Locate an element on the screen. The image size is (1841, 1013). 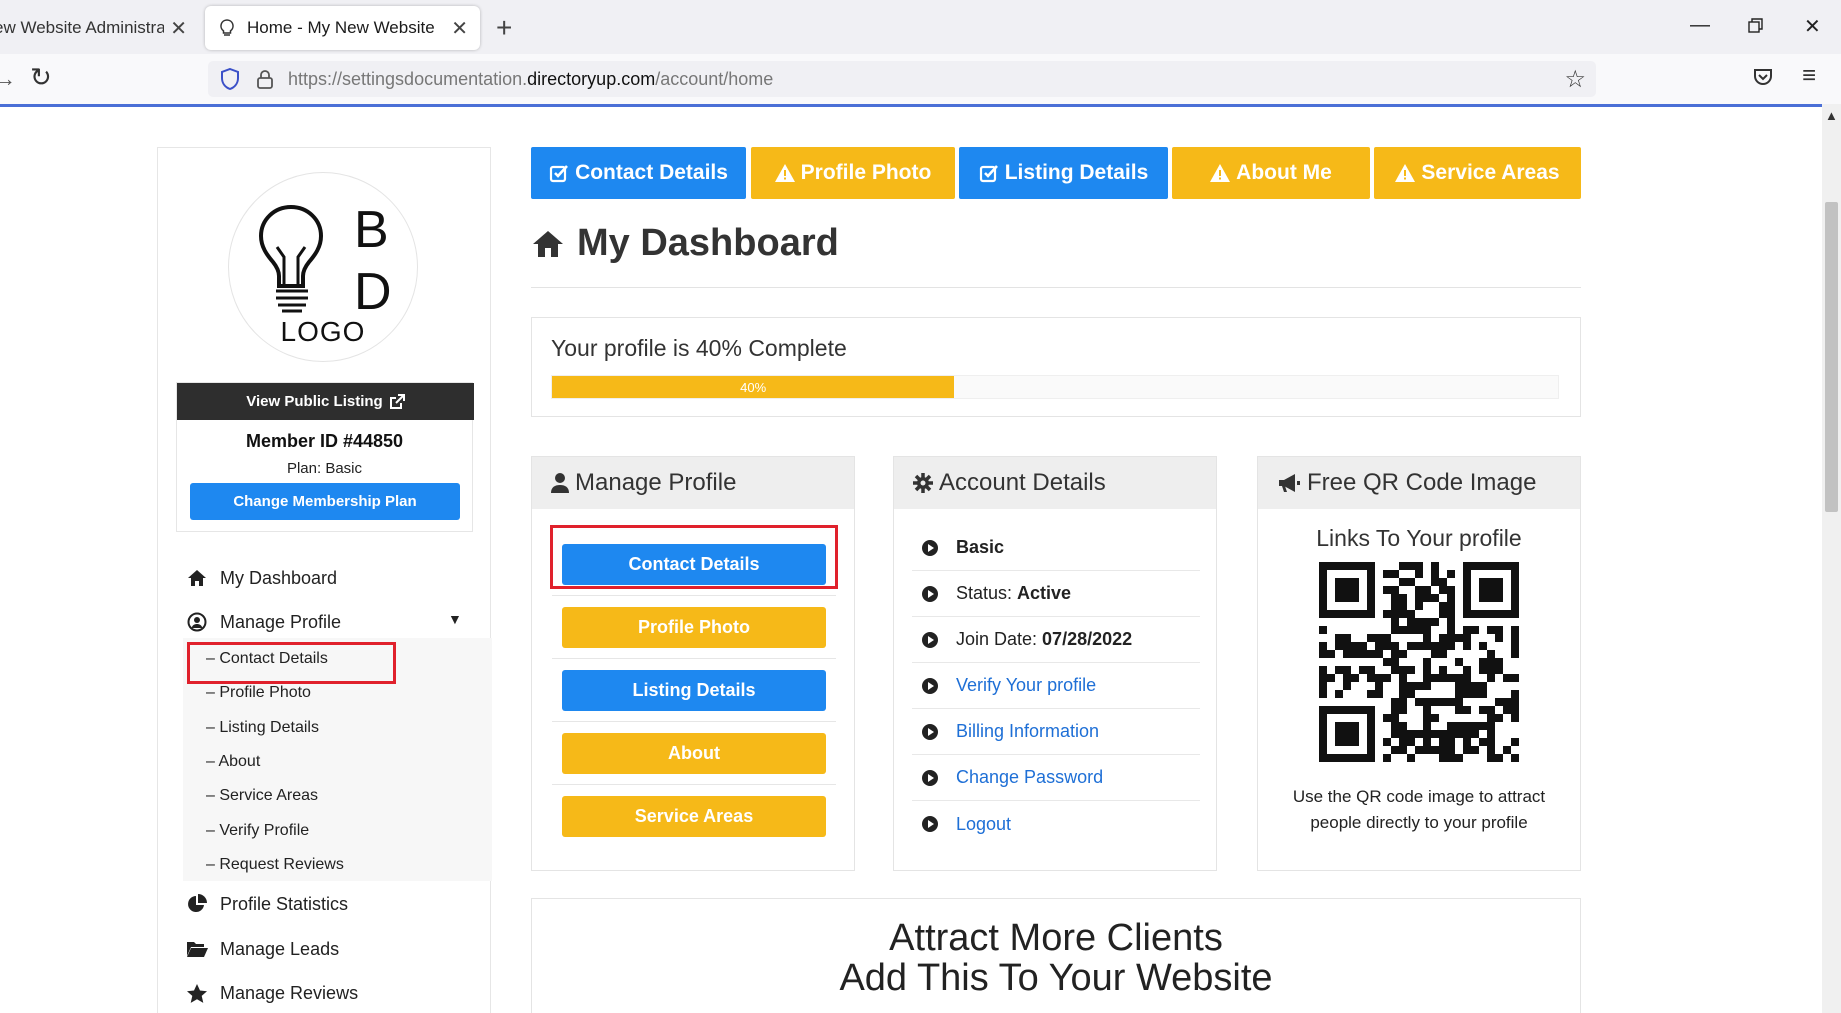
hamburger-menu-icon: ≡ is located at coordinates (1809, 76).